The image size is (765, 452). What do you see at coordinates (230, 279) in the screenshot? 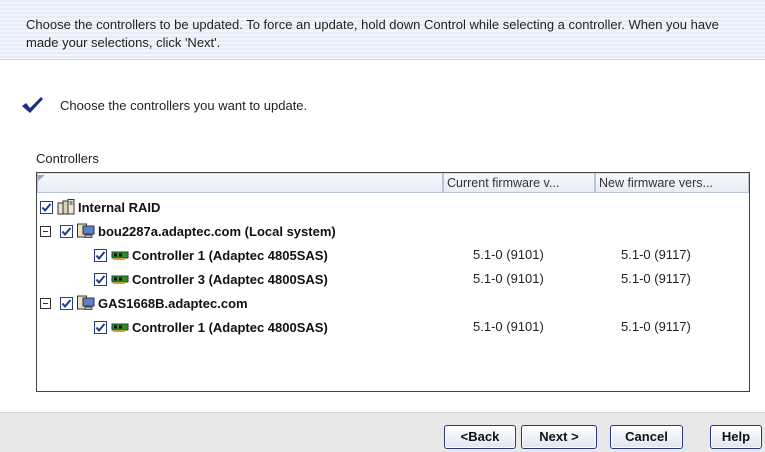
I see `tree-label: Controller 3 (Adaptec 4800SAS)` at bounding box center [230, 279].